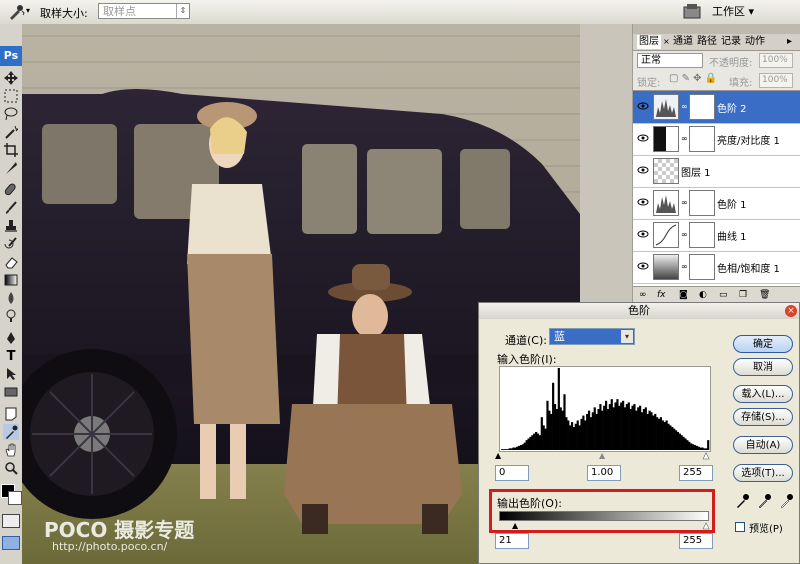 The width and height of the screenshot is (800, 564). Describe the element at coordinates (11, 414) in the screenshot. I see `notes-tool-icon` at that location.